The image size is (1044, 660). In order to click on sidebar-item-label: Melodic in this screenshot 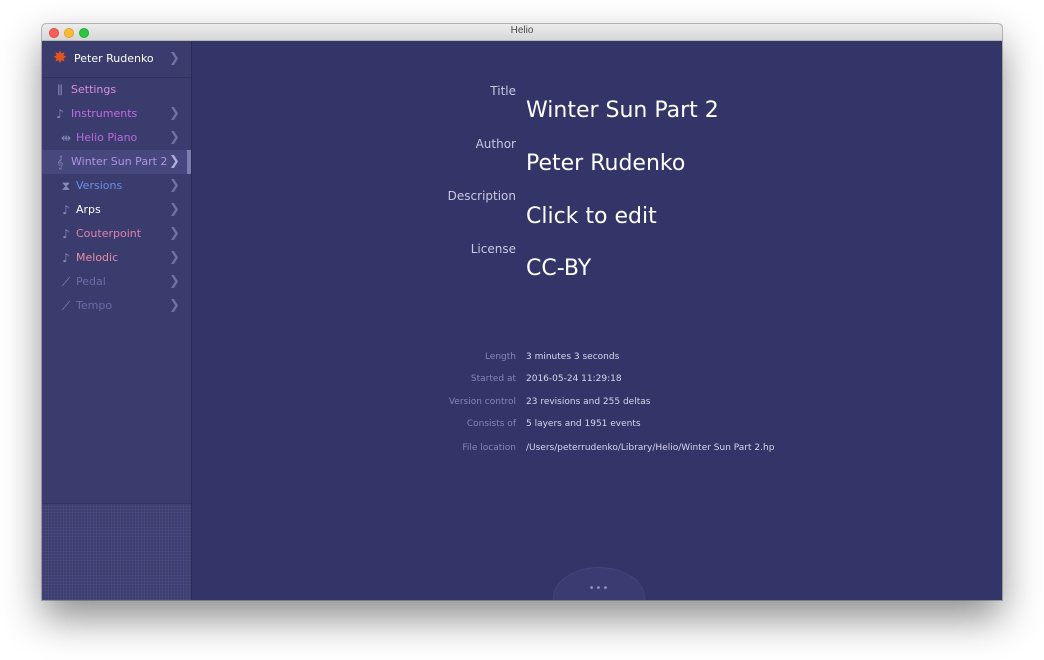, I will do `click(97, 257)`.